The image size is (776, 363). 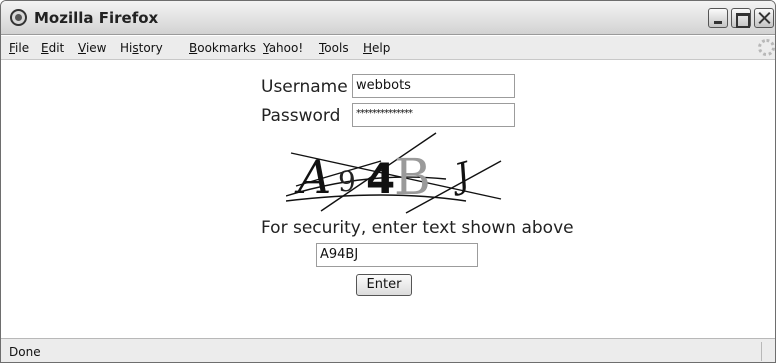 What do you see at coordinates (718, 18) in the screenshot?
I see `minimize-button` at bounding box center [718, 18].